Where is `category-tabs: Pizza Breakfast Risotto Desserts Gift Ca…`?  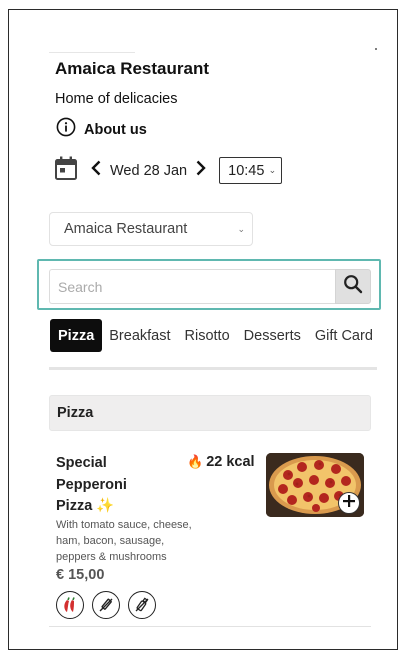
category-tabs: Pizza Breakfast Risotto Desserts Gift Ca… is located at coordinates (218, 335).